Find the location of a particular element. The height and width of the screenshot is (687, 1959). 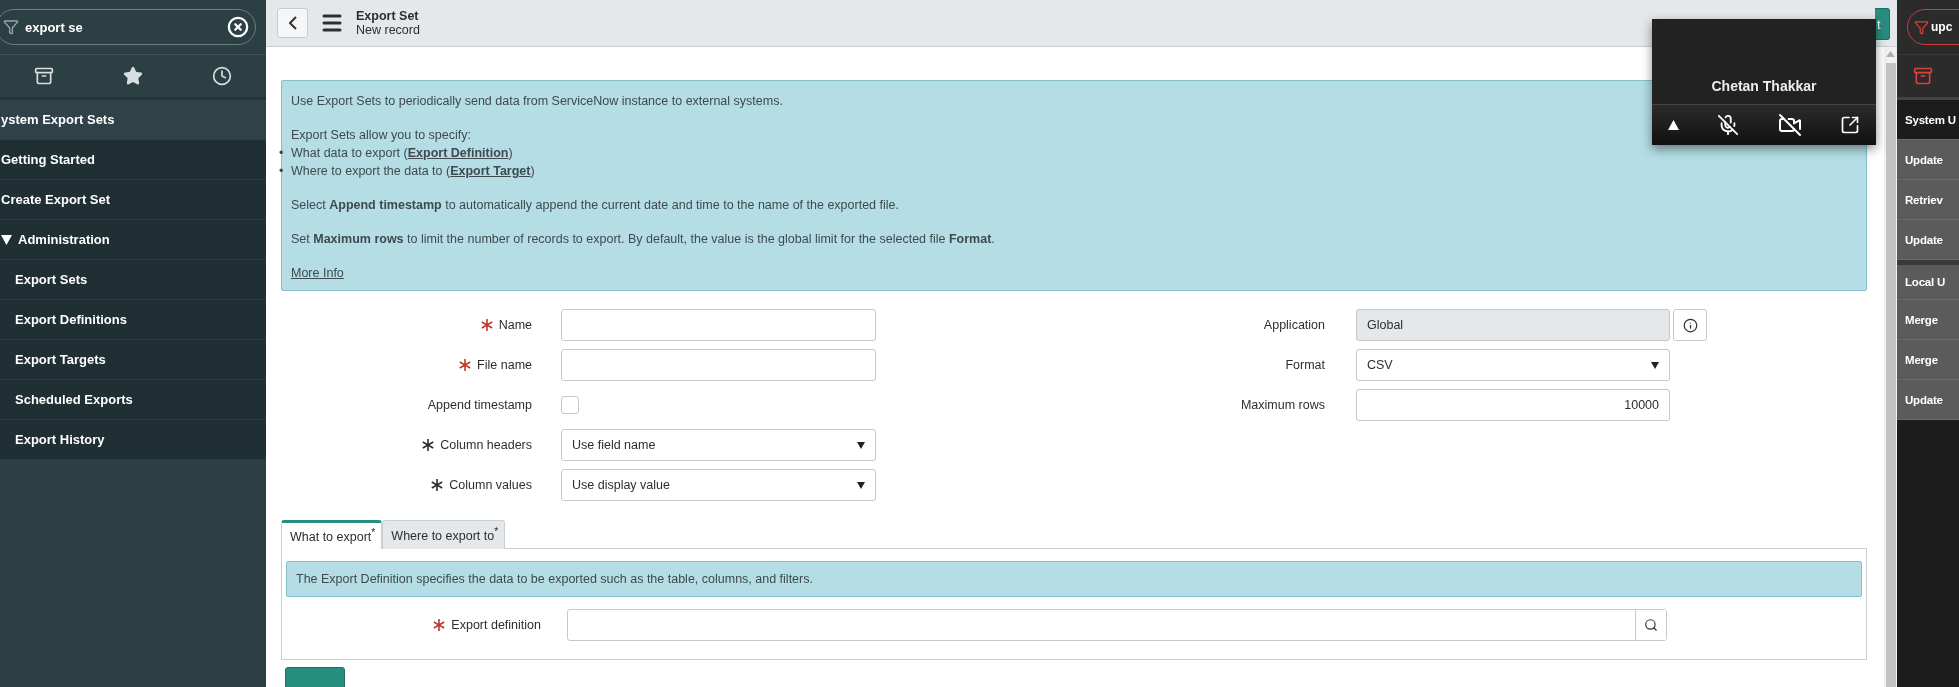

field-label: Application is located at coordinates (1294, 325).